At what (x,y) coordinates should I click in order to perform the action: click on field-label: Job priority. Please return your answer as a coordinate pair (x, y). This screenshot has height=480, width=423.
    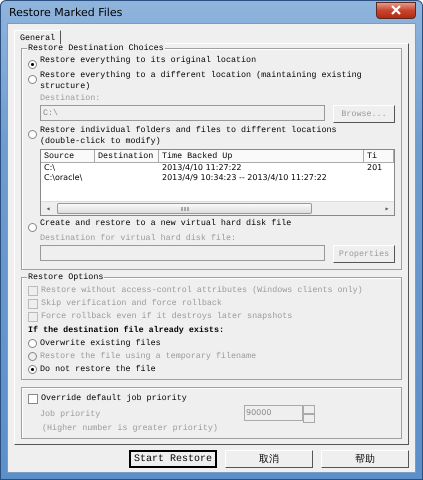
    Looking at the image, I should click on (70, 414).